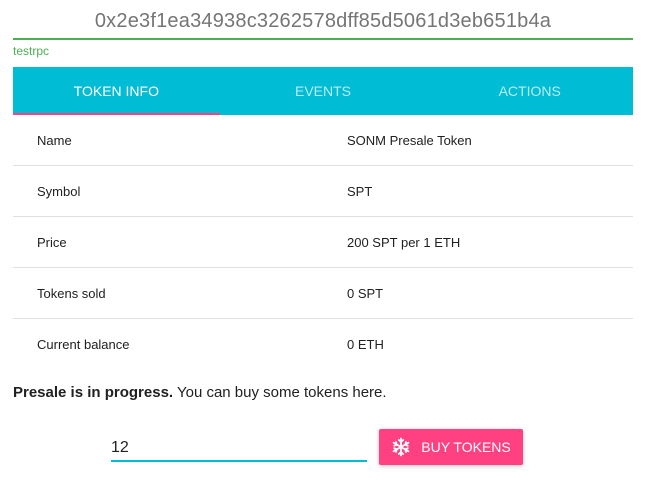 This screenshot has height=492, width=650. I want to click on table-row: Current balance 0 ETH, so click(323, 344).